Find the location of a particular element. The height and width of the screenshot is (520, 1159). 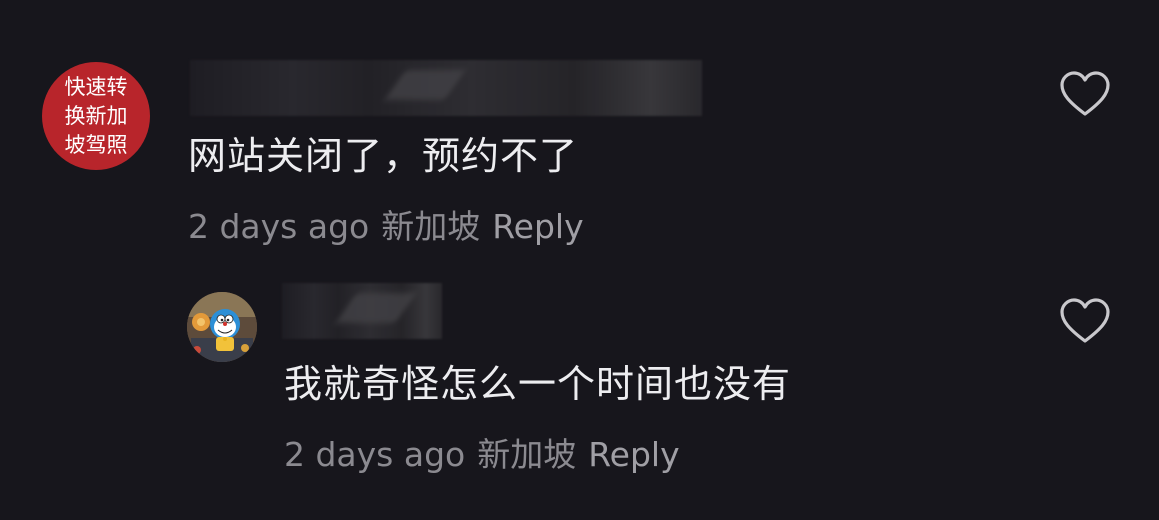

username-redacted is located at coordinates (362, 311).